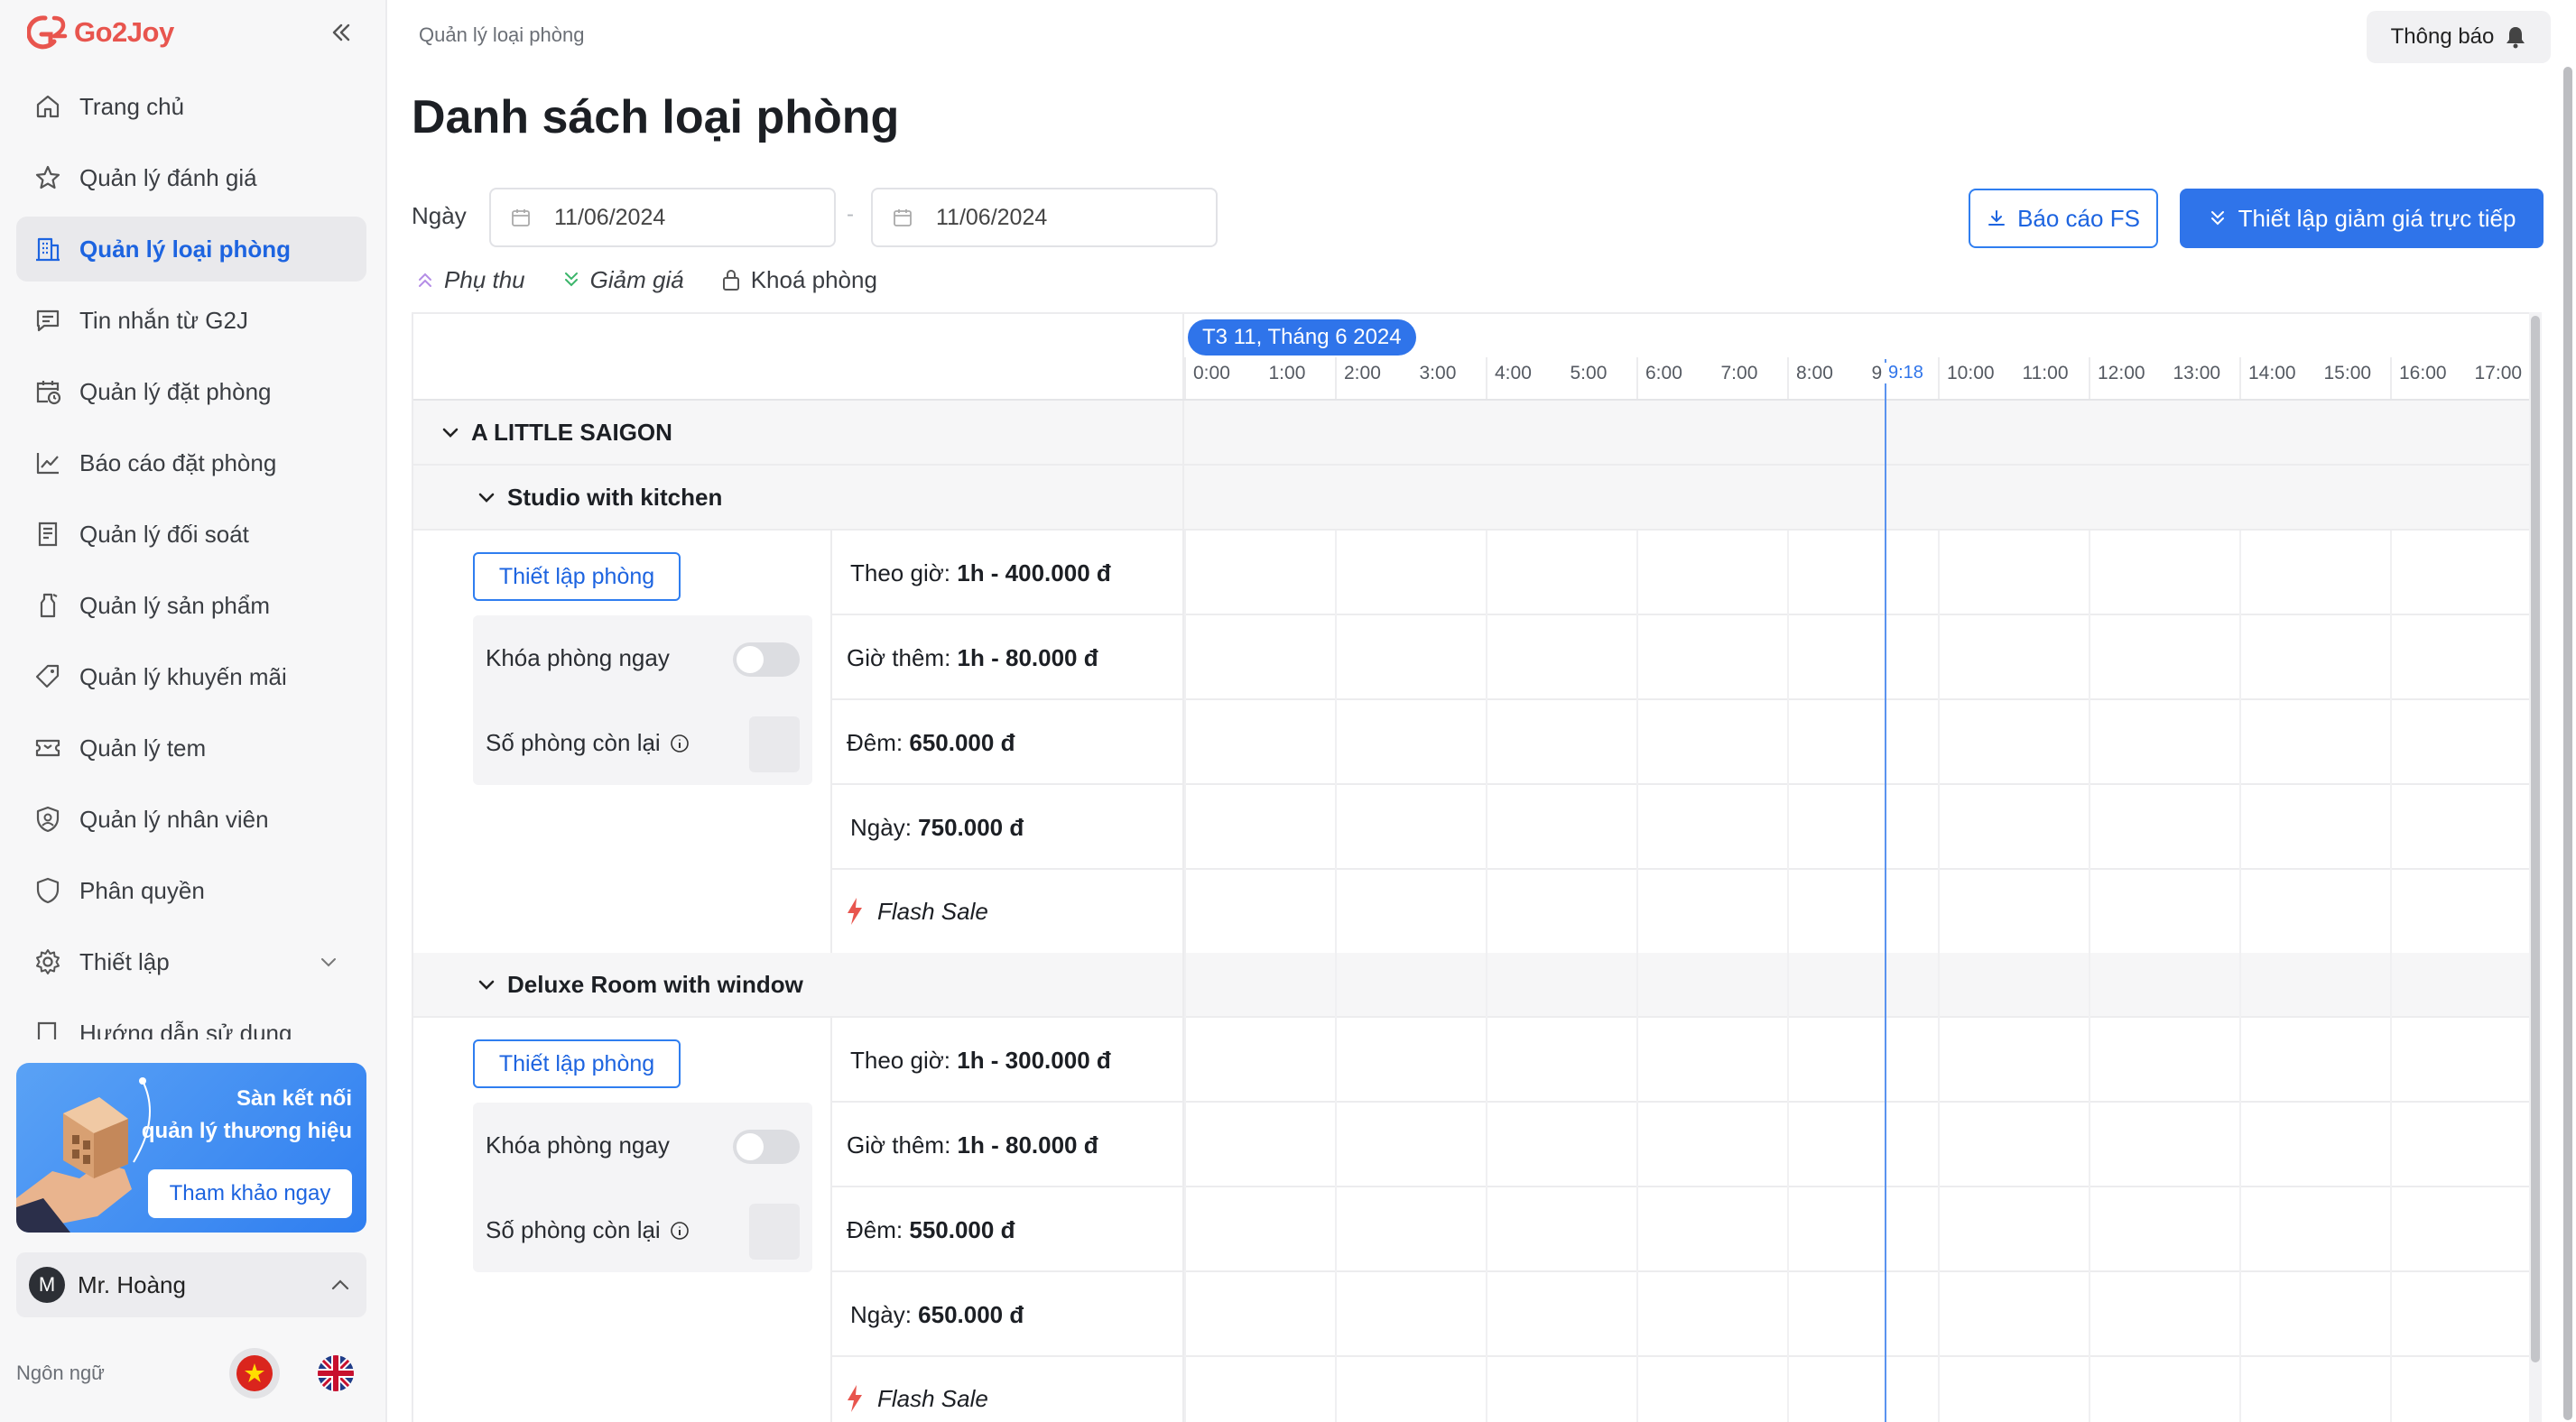 The height and width of the screenshot is (1422, 2576). I want to click on sidebar-item-stamps: Quản lý tem, so click(191, 748).